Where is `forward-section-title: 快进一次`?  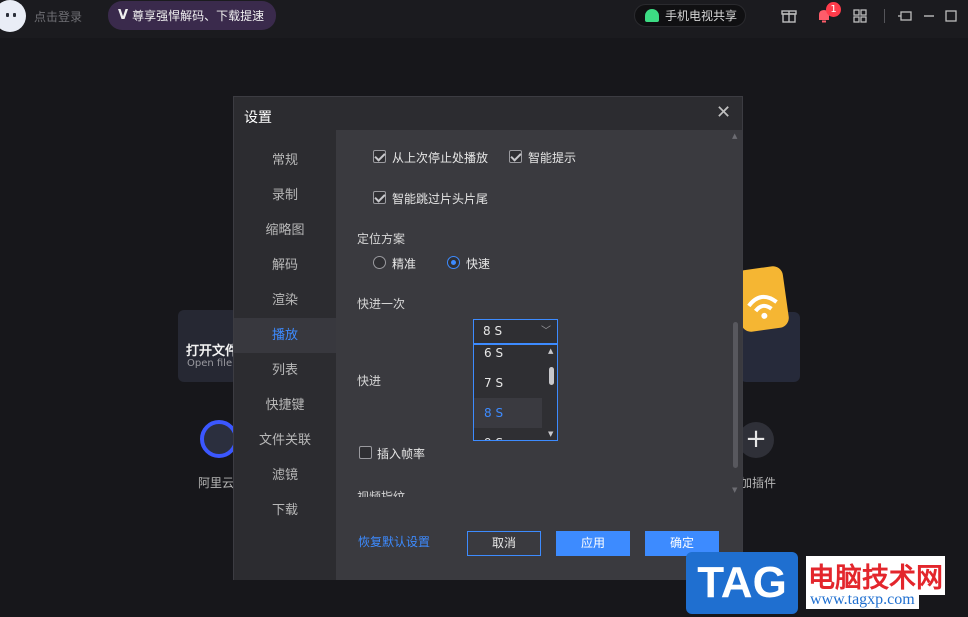 forward-section-title: 快进一次 is located at coordinates (381, 304).